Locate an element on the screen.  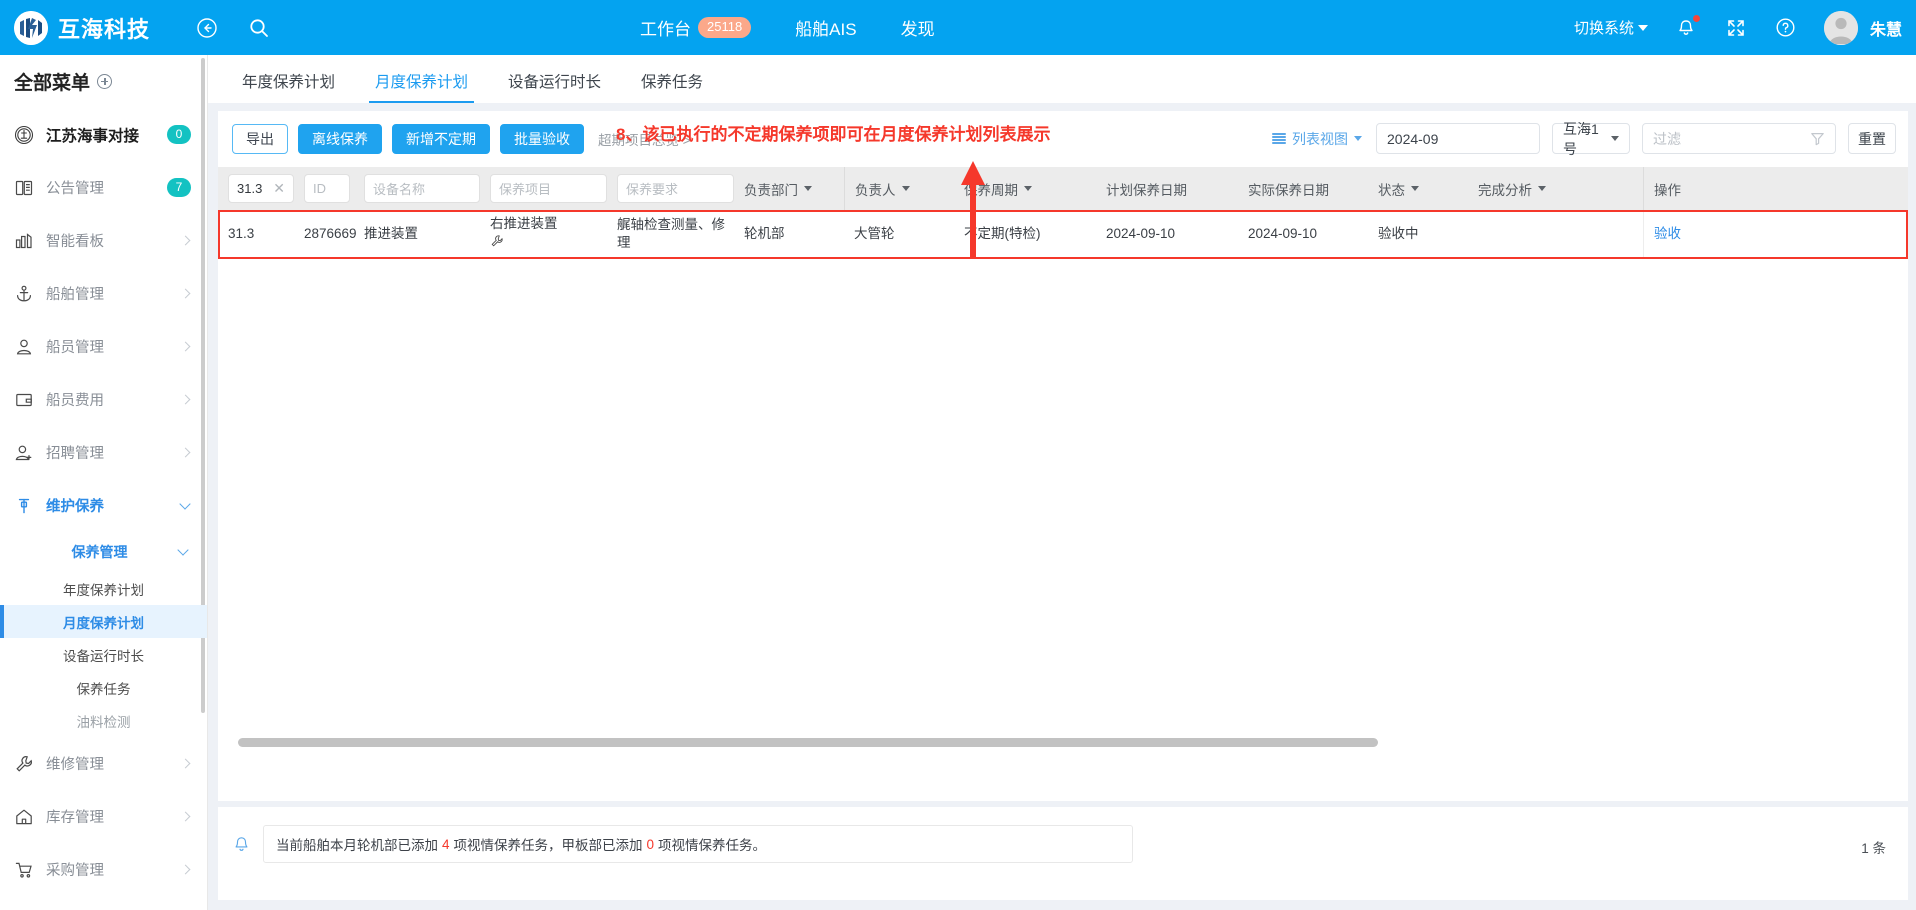
back-arrow-icon is located at coordinates (207, 28).